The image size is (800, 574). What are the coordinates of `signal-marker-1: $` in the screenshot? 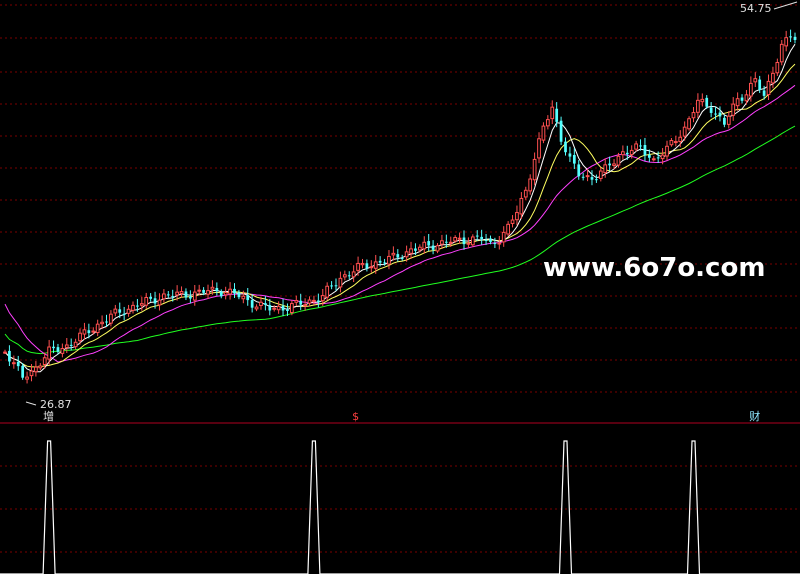 It's located at (355, 416).